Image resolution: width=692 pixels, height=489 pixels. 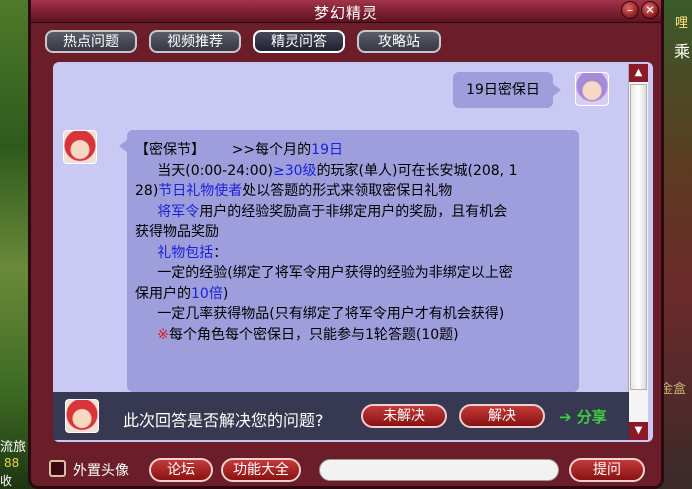 What do you see at coordinates (261, 470) in the screenshot?
I see `features-button: 功能大全` at bounding box center [261, 470].